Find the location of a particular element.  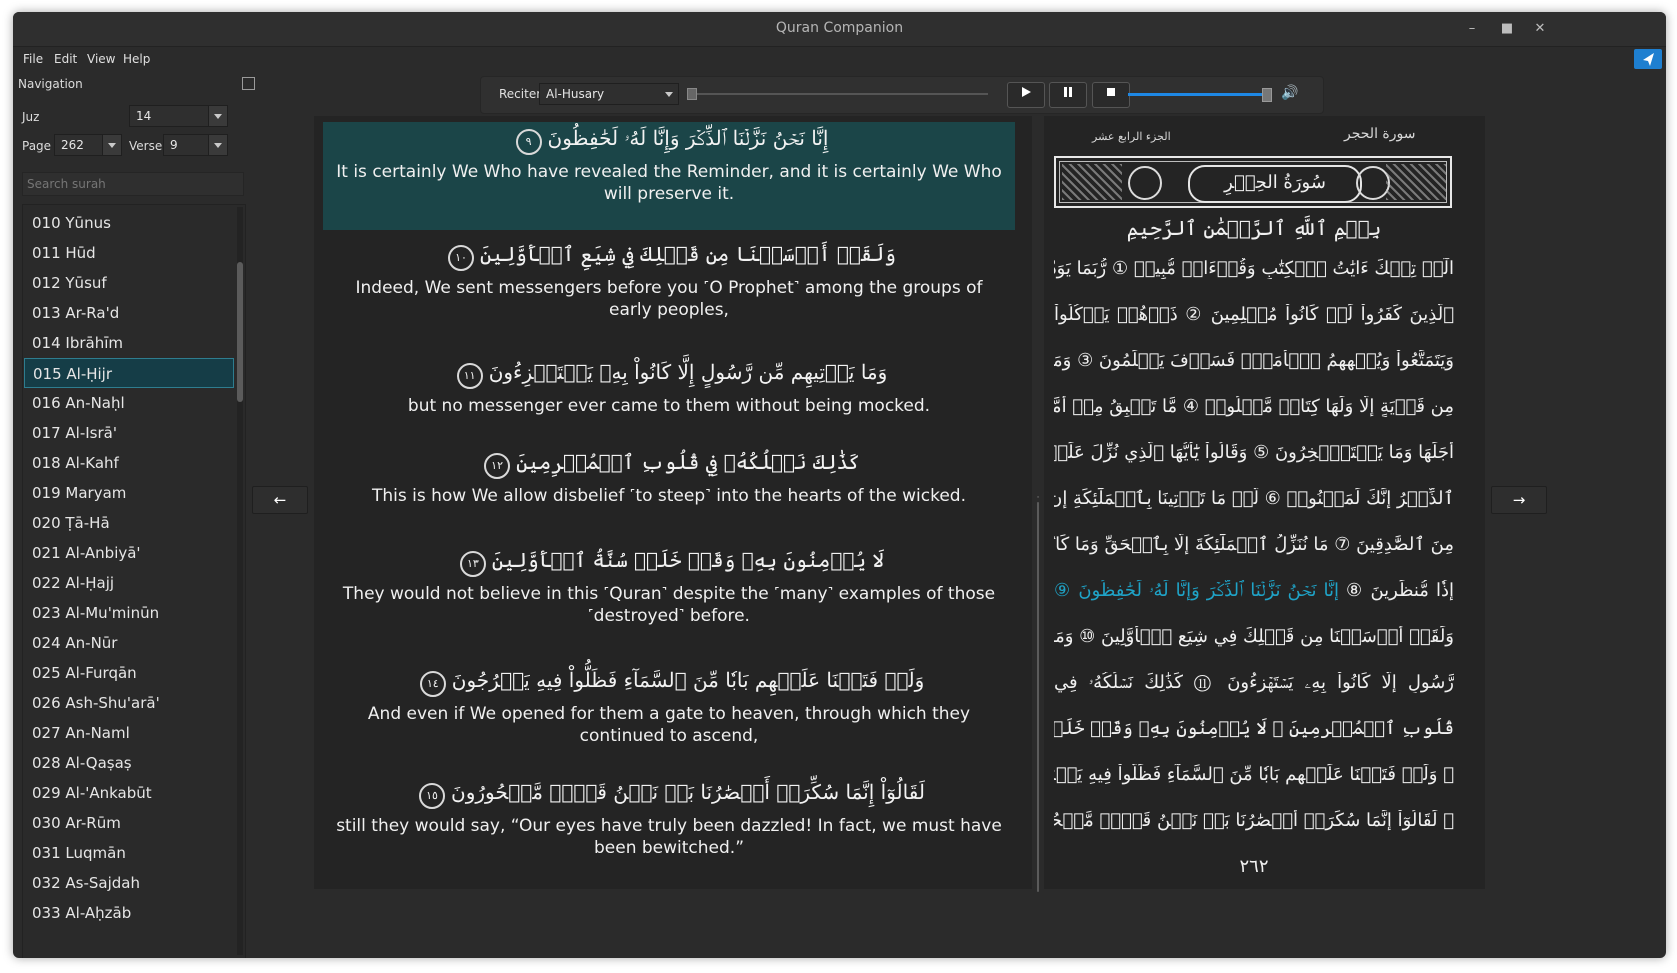

menu-help: Help is located at coordinates (136, 59).